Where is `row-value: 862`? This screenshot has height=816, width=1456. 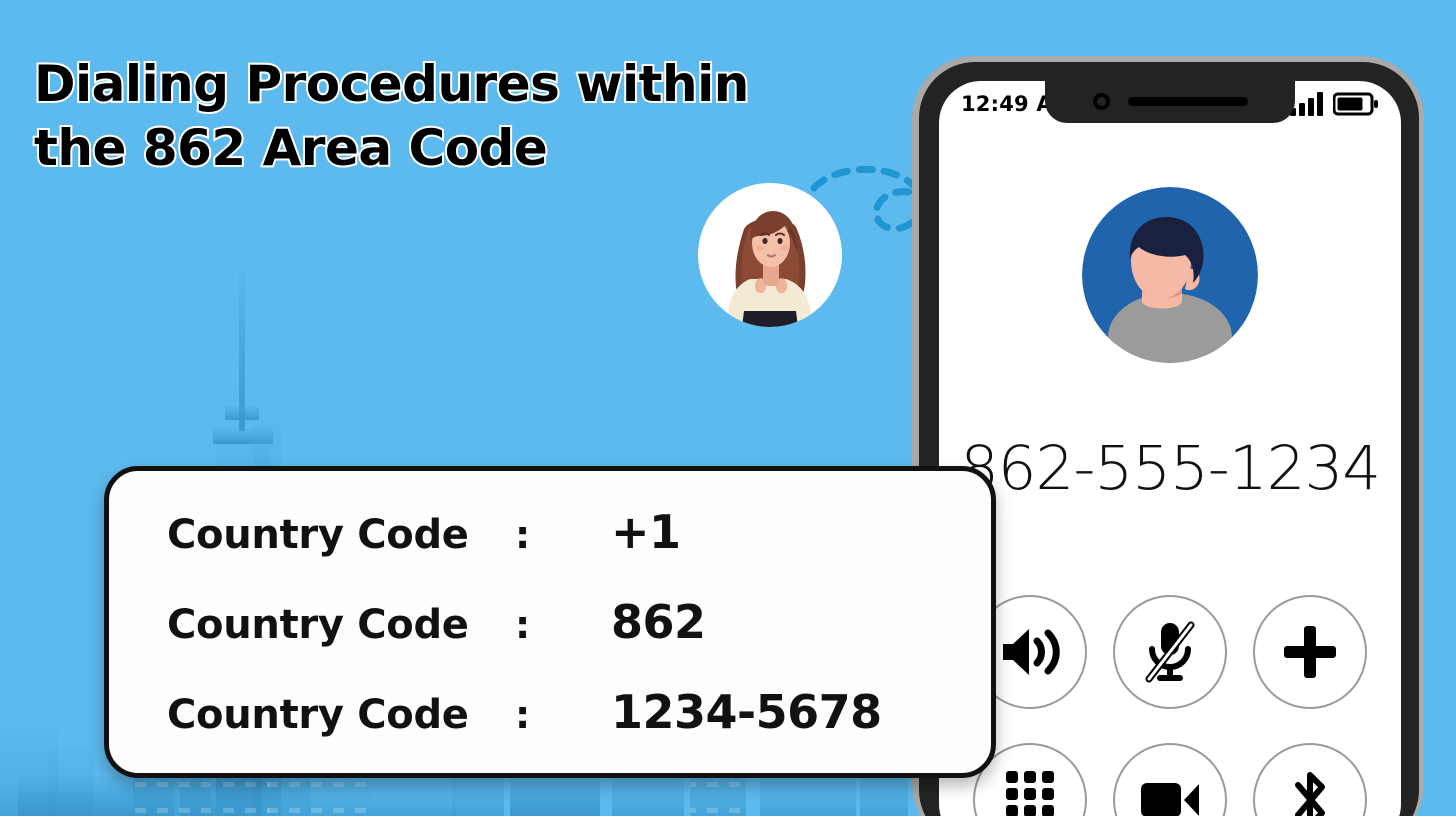 row-value: 862 is located at coordinates (658, 622).